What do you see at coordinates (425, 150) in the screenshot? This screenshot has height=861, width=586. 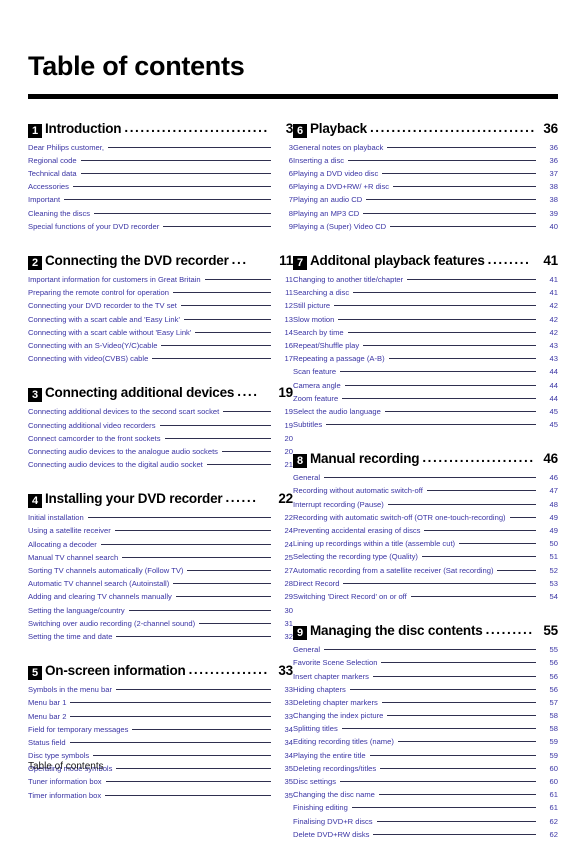 I see `toc-entry: General notes on playback 36` at bounding box center [425, 150].